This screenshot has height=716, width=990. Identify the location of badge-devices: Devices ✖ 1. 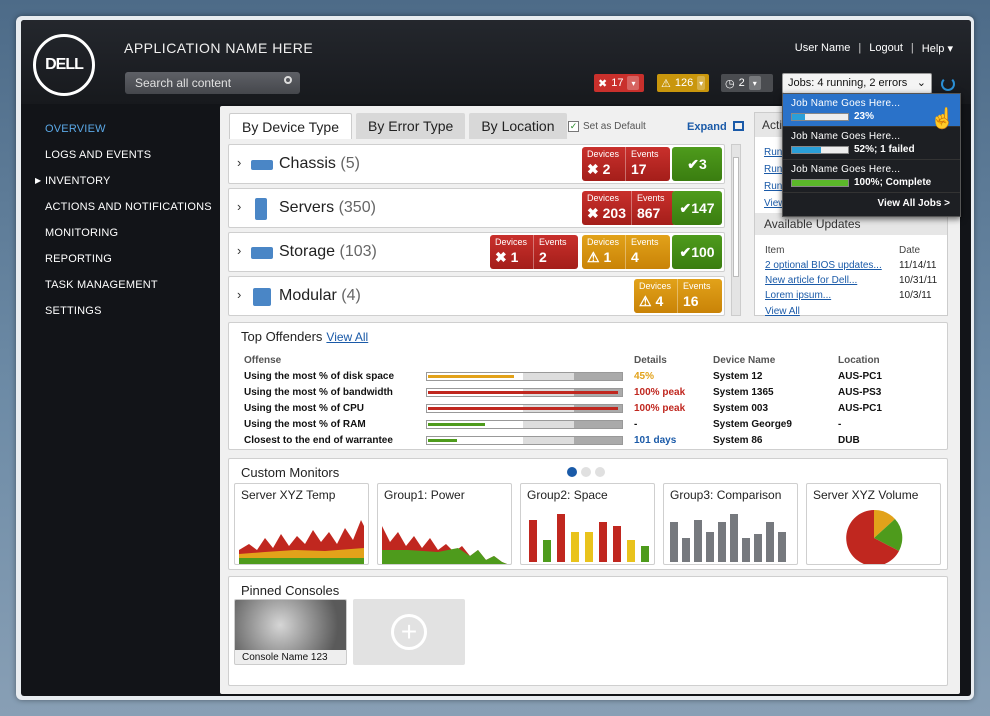
(512, 252).